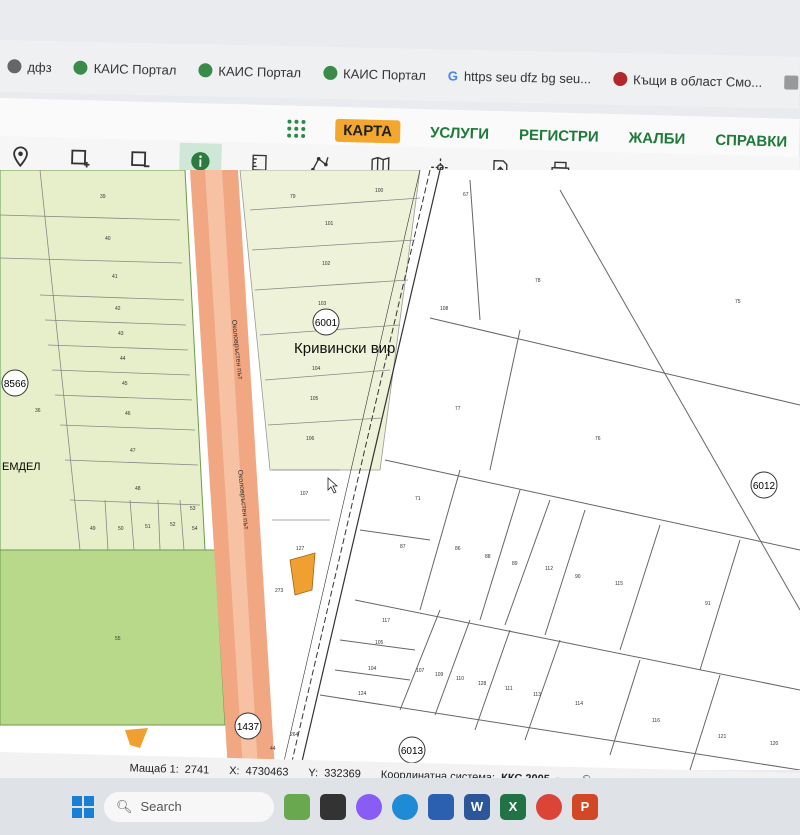  Describe the element at coordinates (513, 806) in the screenshot. I see `excel-icon: X` at that location.